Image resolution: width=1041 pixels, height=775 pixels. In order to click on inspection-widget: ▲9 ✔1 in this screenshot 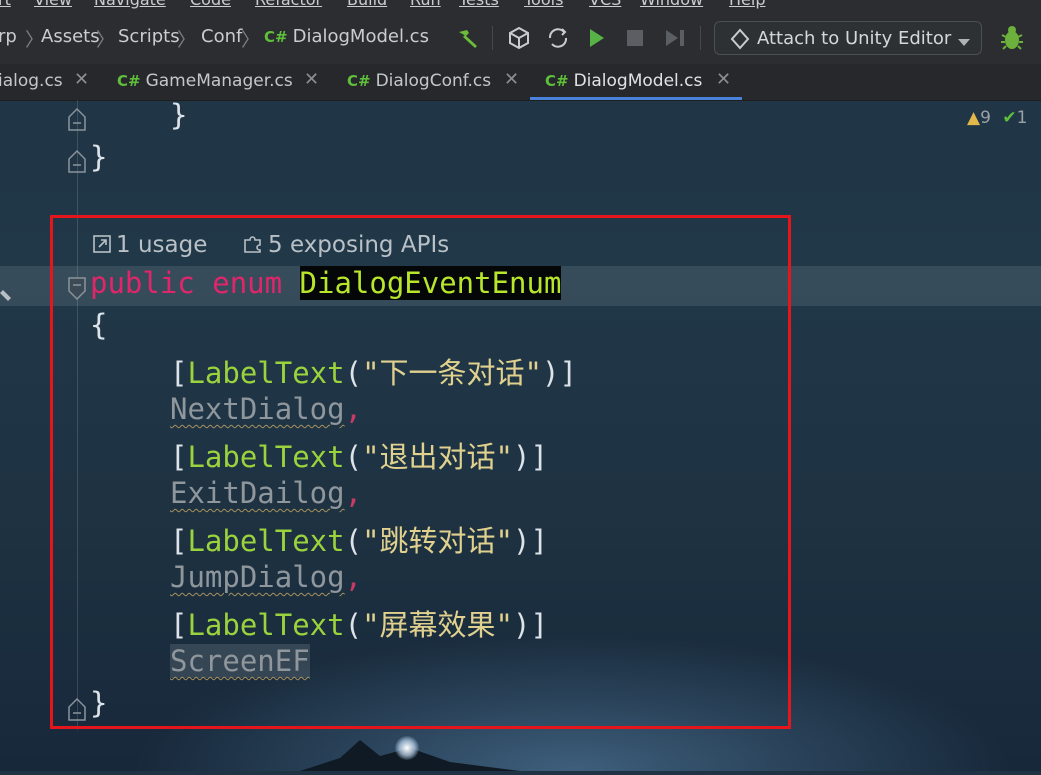, I will do `click(997, 118)`.